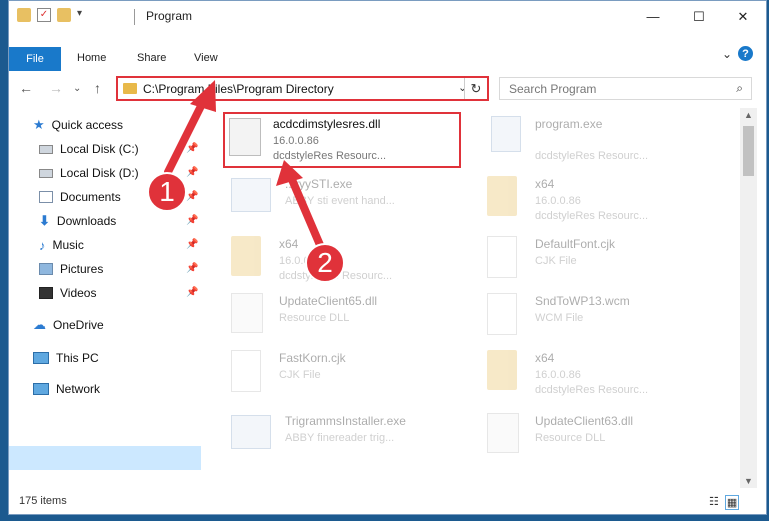  I want to click on sidebar-item-network: Network, so click(66, 389).